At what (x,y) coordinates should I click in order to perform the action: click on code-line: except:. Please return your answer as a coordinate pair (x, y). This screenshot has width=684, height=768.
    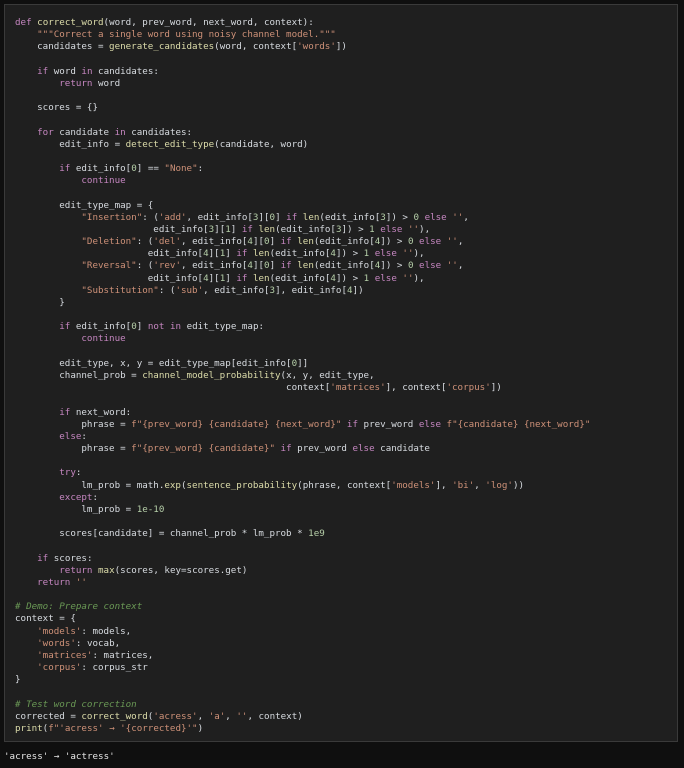
    Looking at the image, I should click on (344, 498).